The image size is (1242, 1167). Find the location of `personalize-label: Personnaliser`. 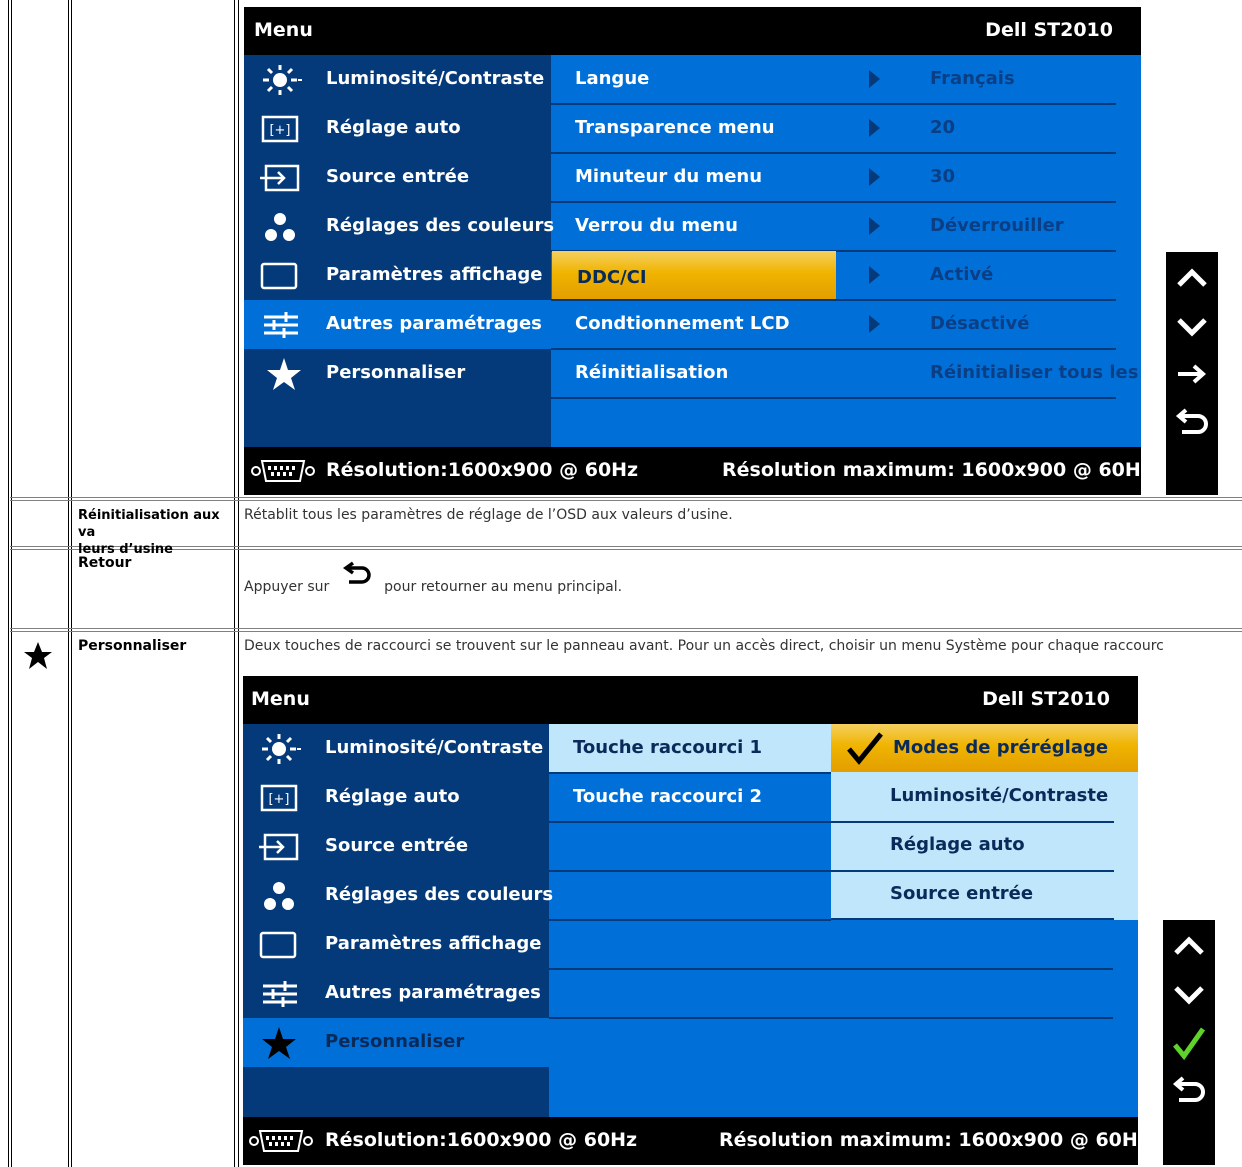

personalize-label: Personnaliser is located at coordinates (132, 646).